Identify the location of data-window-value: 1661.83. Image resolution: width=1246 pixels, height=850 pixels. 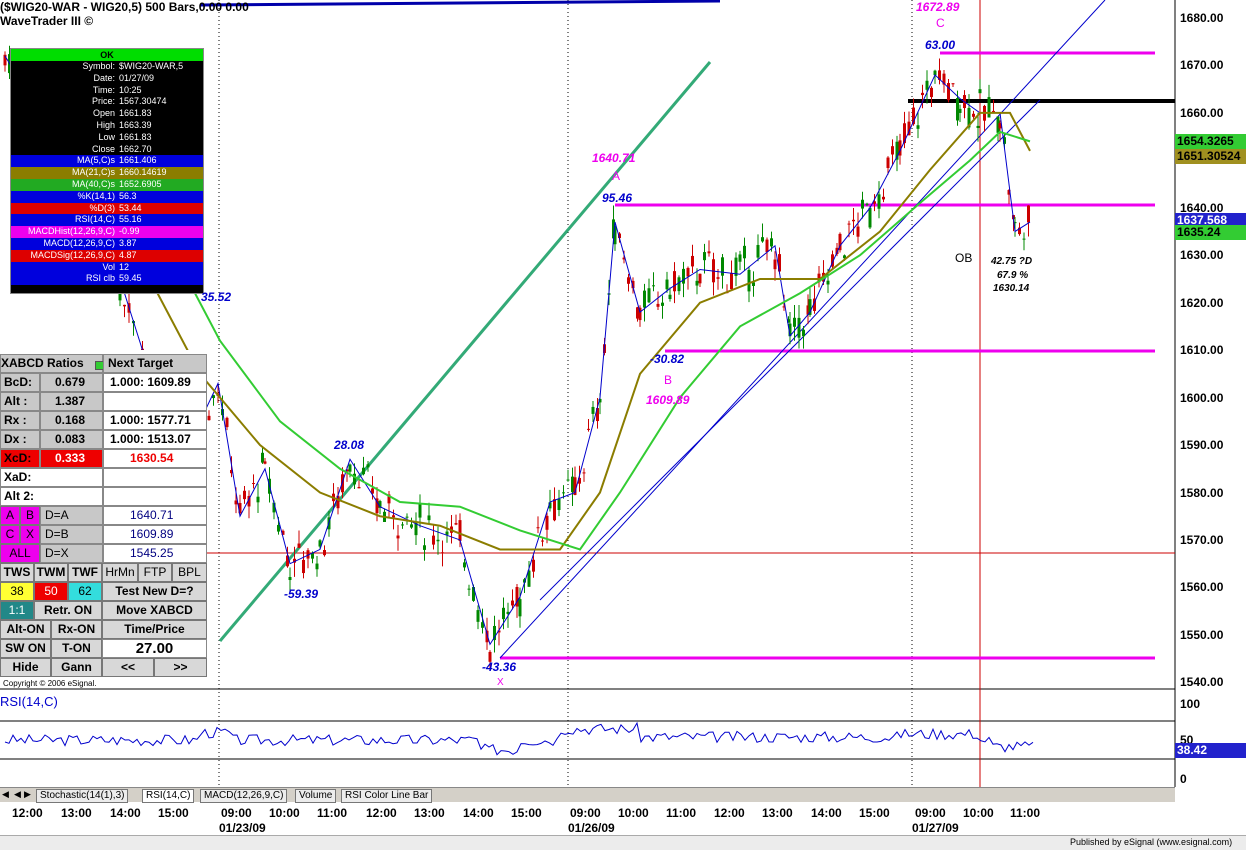
(135, 136).